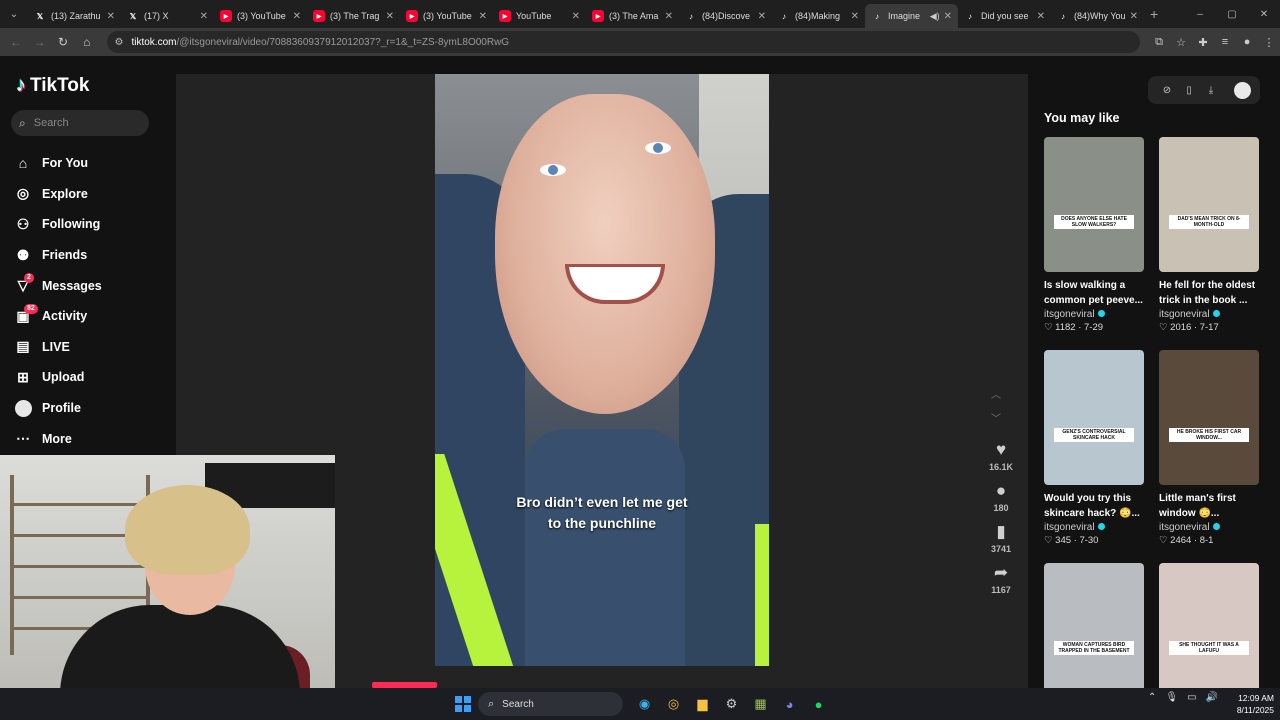  What do you see at coordinates (760, 704) in the screenshot?
I see `game-icon: ▦` at bounding box center [760, 704].